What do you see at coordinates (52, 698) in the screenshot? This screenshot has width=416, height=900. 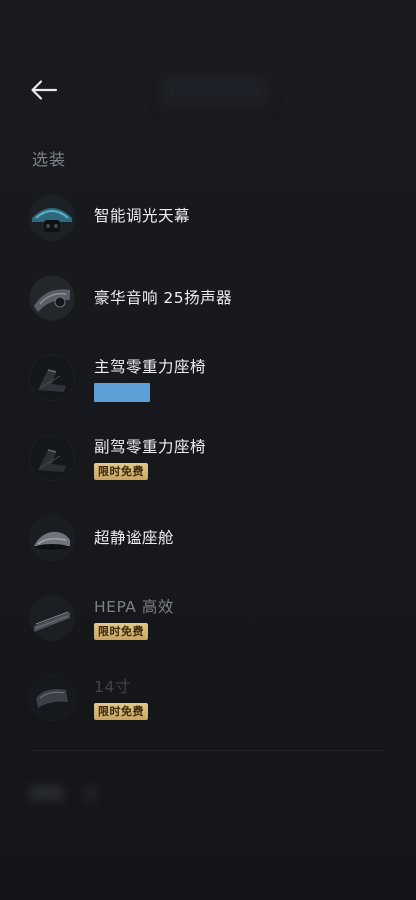 I see `screen-thumbnail` at bounding box center [52, 698].